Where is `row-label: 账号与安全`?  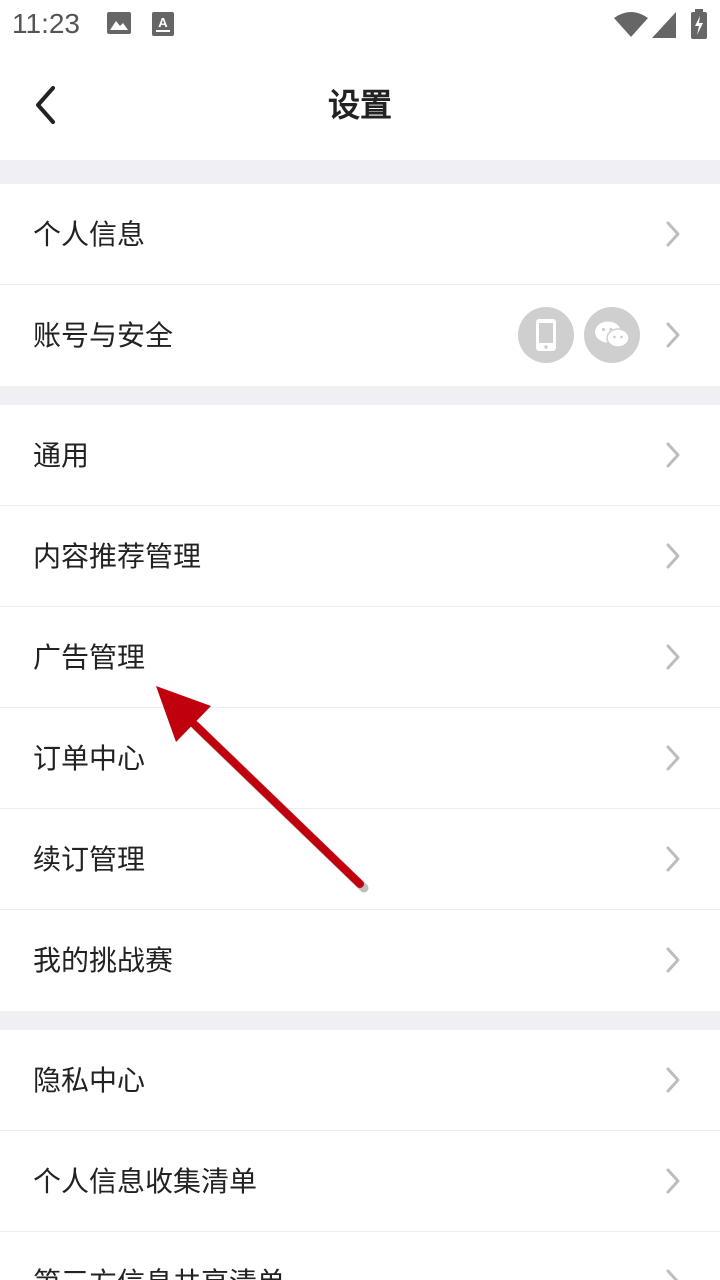
row-label: 账号与安全 is located at coordinates (103, 335).